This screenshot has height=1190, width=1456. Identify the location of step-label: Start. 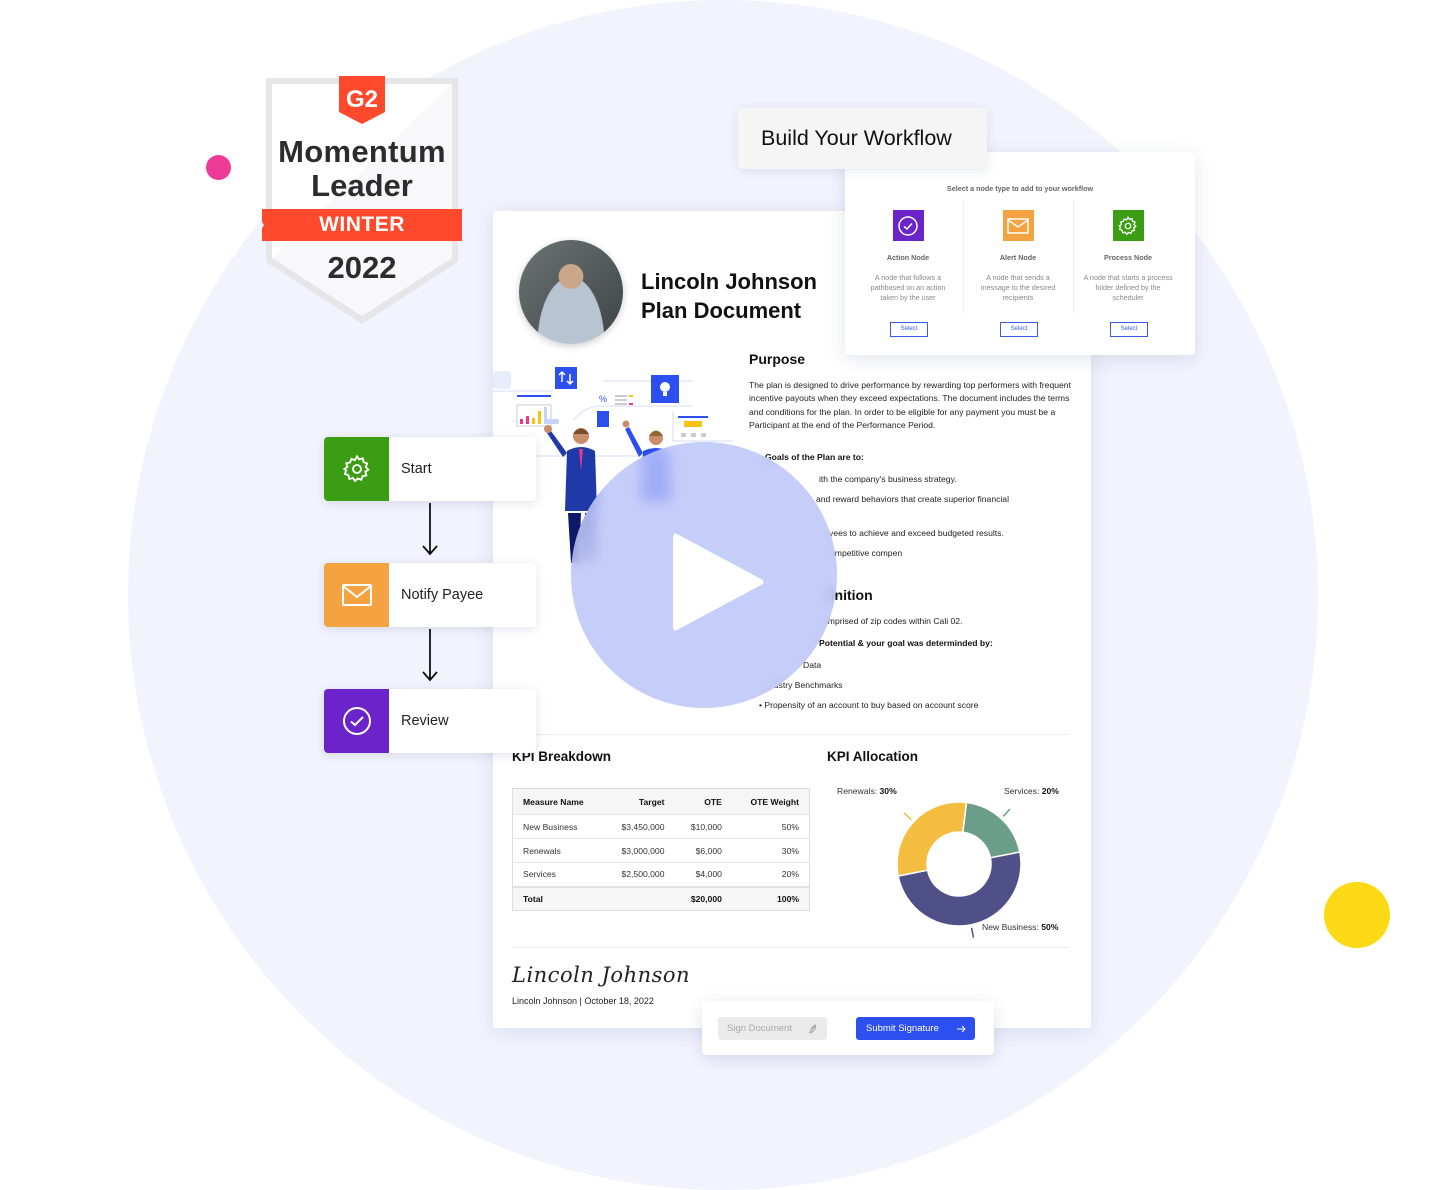
(416, 469).